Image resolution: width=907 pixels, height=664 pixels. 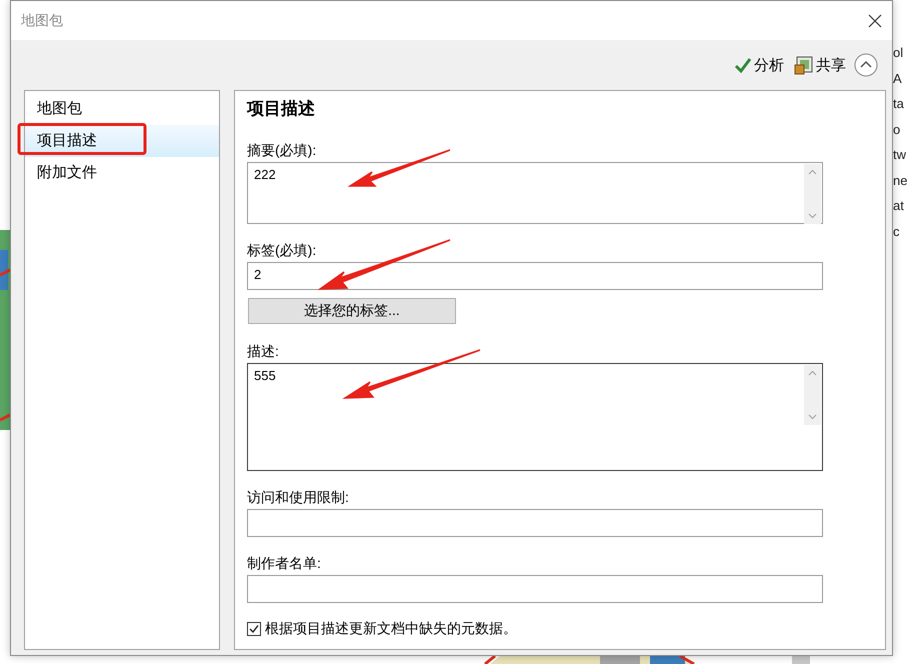 I want to click on field-label: 描述:, so click(x=263, y=351).